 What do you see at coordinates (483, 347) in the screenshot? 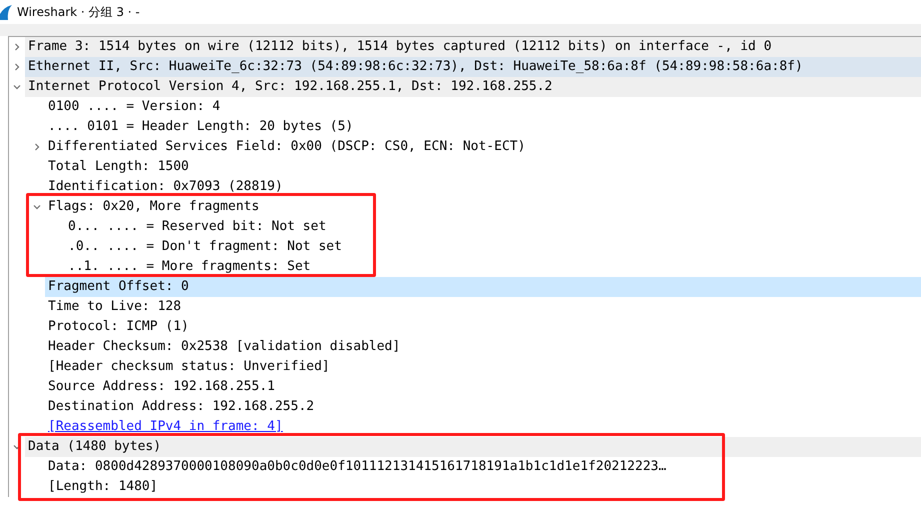
I see `field-row: Header Checksum: 0x2538 [validation disabled]` at bounding box center [483, 347].